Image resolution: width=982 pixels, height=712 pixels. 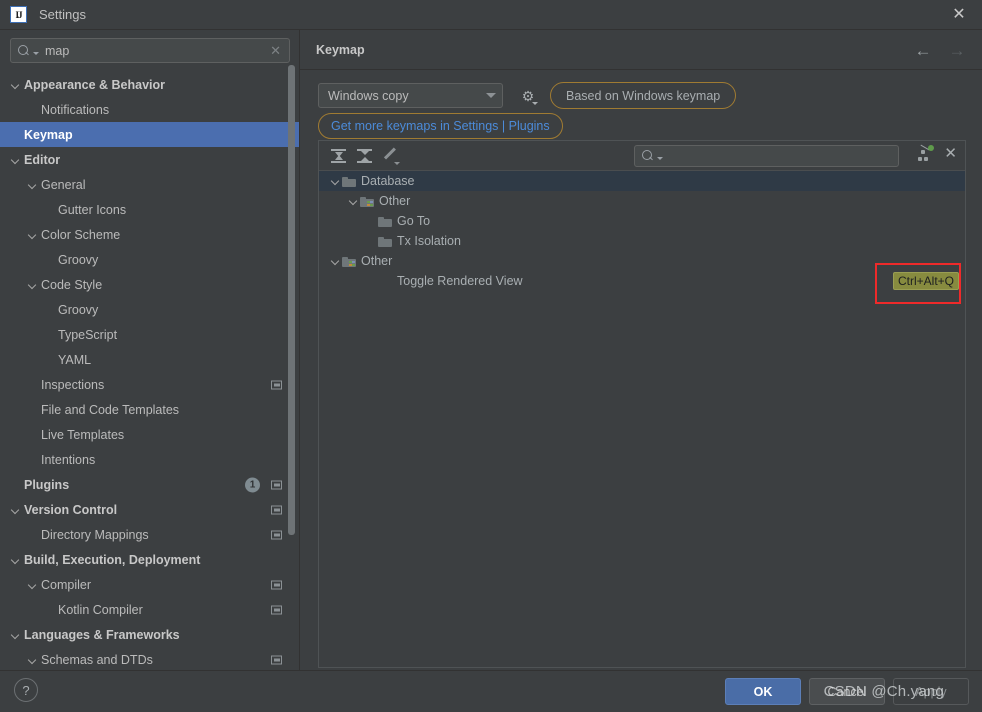 What do you see at coordinates (377, 261) in the screenshot?
I see `keymap-action-label: Other` at bounding box center [377, 261].